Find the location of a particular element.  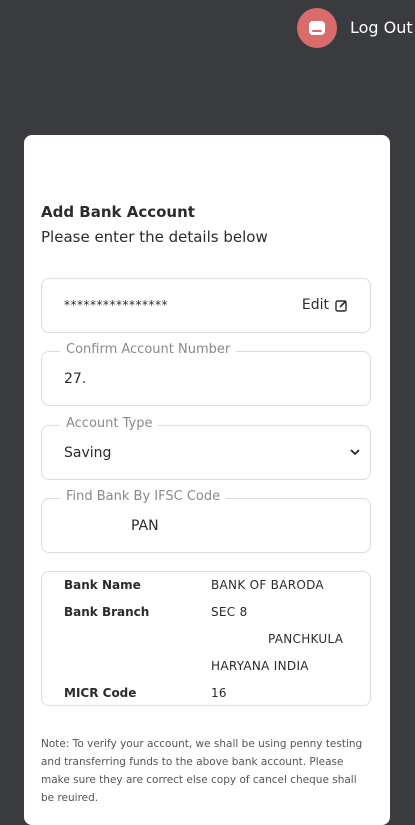

top-bar: Log Out is located at coordinates (207, 30).